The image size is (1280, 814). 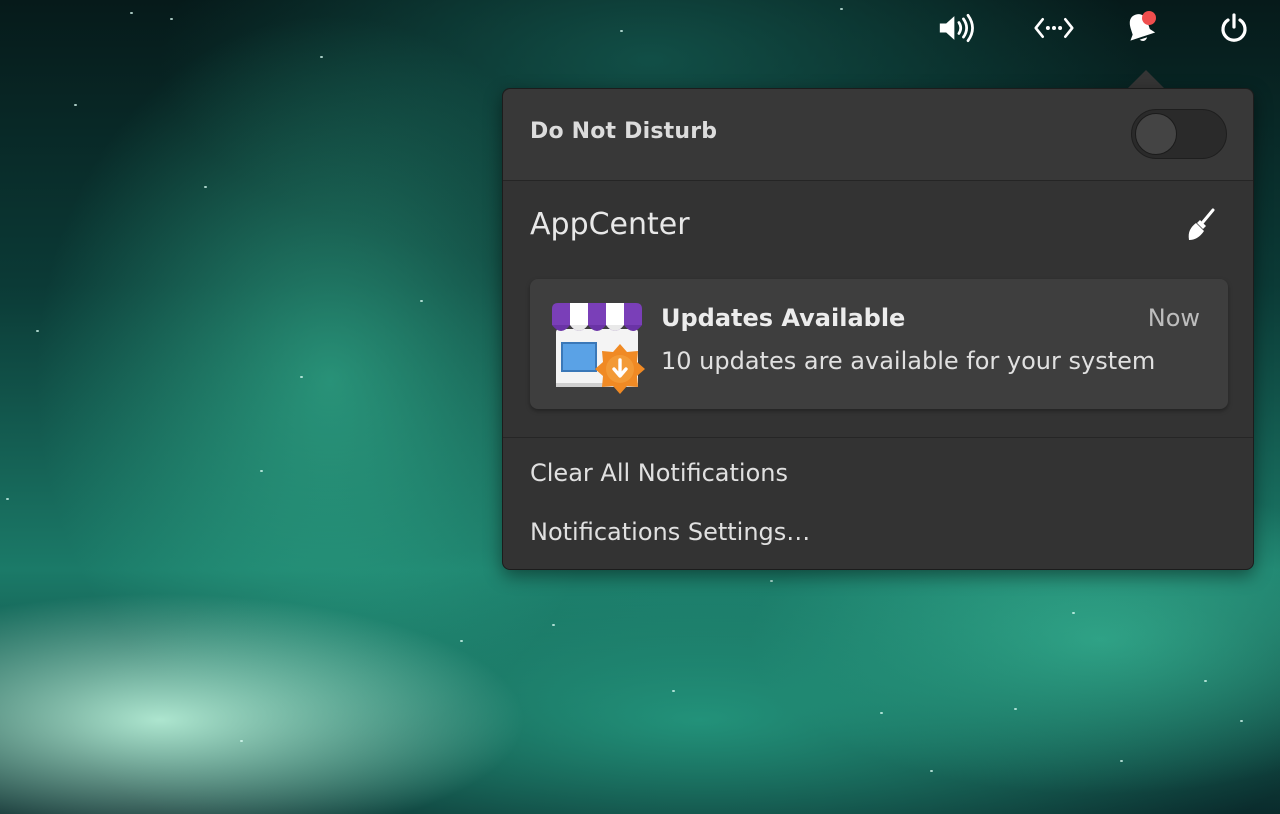 I want to click on power-icon, so click(x=1234, y=27).